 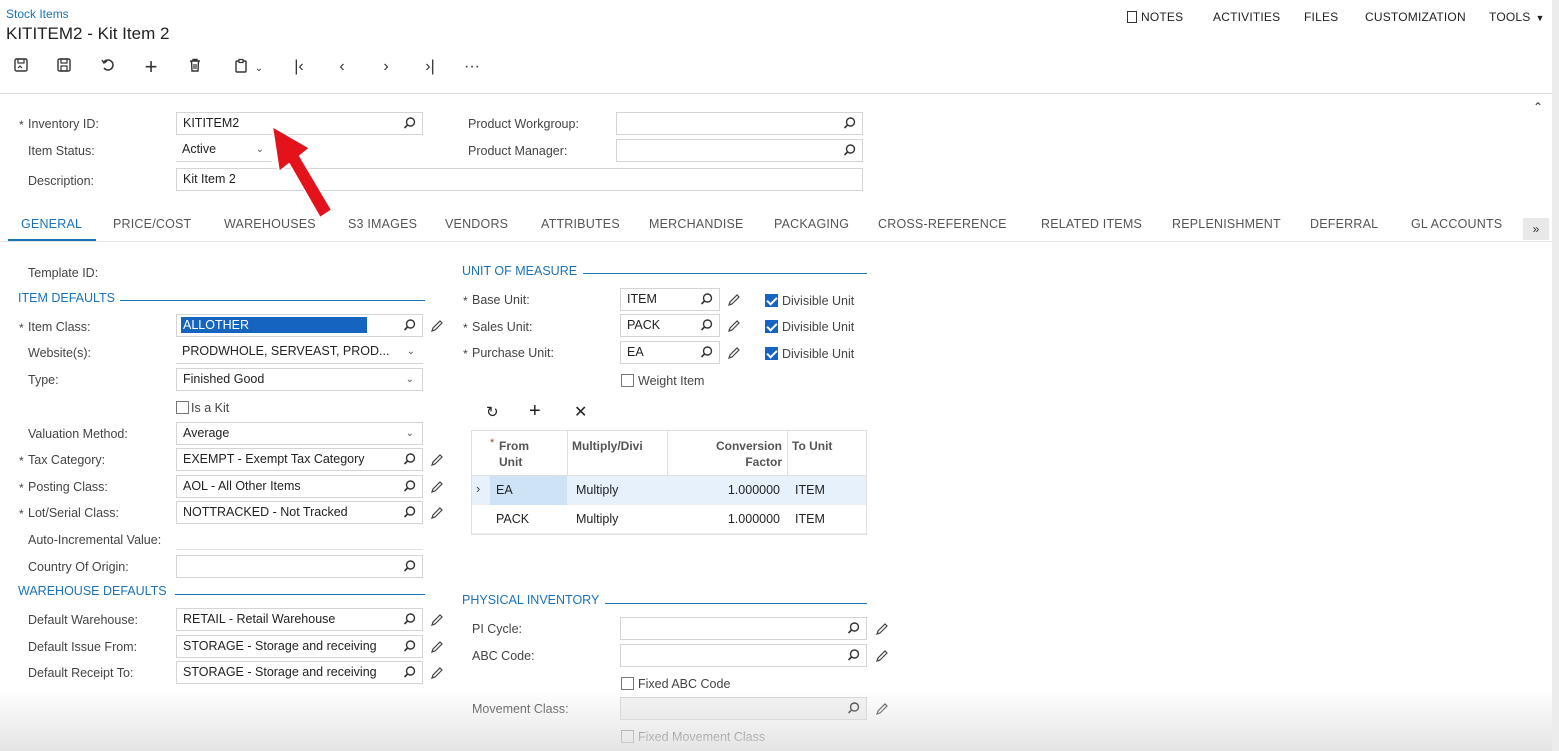 I want to click on tab-vendors: VENDORS, so click(x=476, y=224).